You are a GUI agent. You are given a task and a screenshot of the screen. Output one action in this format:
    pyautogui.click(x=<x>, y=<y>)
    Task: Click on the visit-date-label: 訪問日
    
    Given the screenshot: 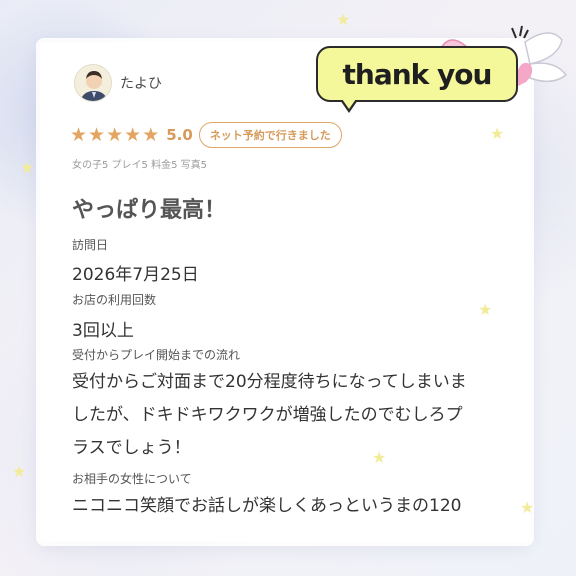 What is the action you would take?
    pyautogui.click(x=90, y=245)
    